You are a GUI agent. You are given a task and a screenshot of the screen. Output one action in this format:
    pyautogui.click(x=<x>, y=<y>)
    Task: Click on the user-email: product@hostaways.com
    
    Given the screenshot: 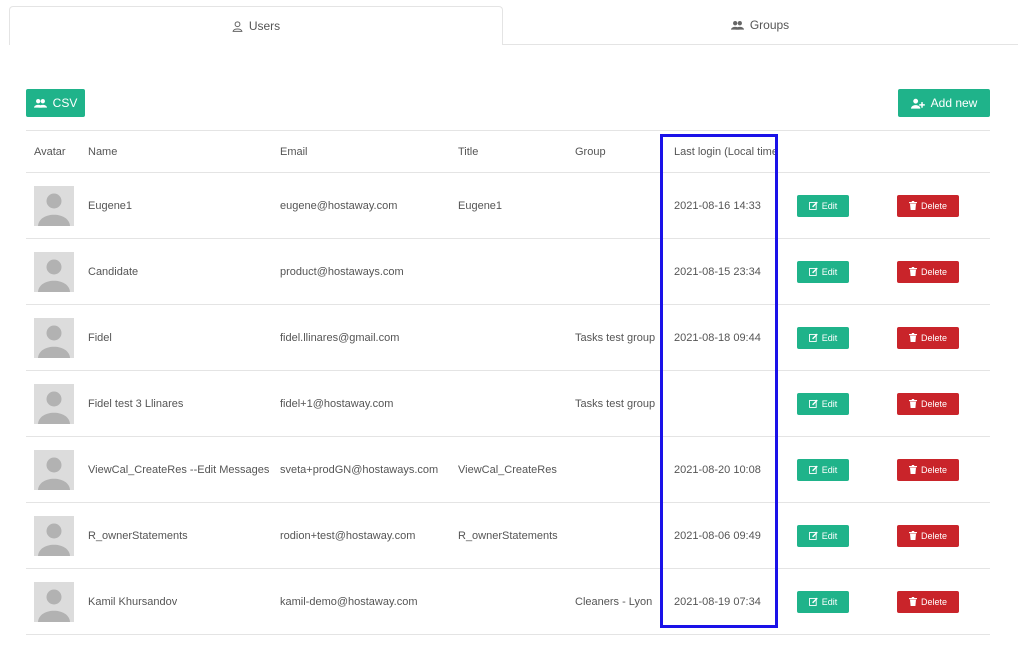 What is the action you would take?
    pyautogui.click(x=342, y=271)
    